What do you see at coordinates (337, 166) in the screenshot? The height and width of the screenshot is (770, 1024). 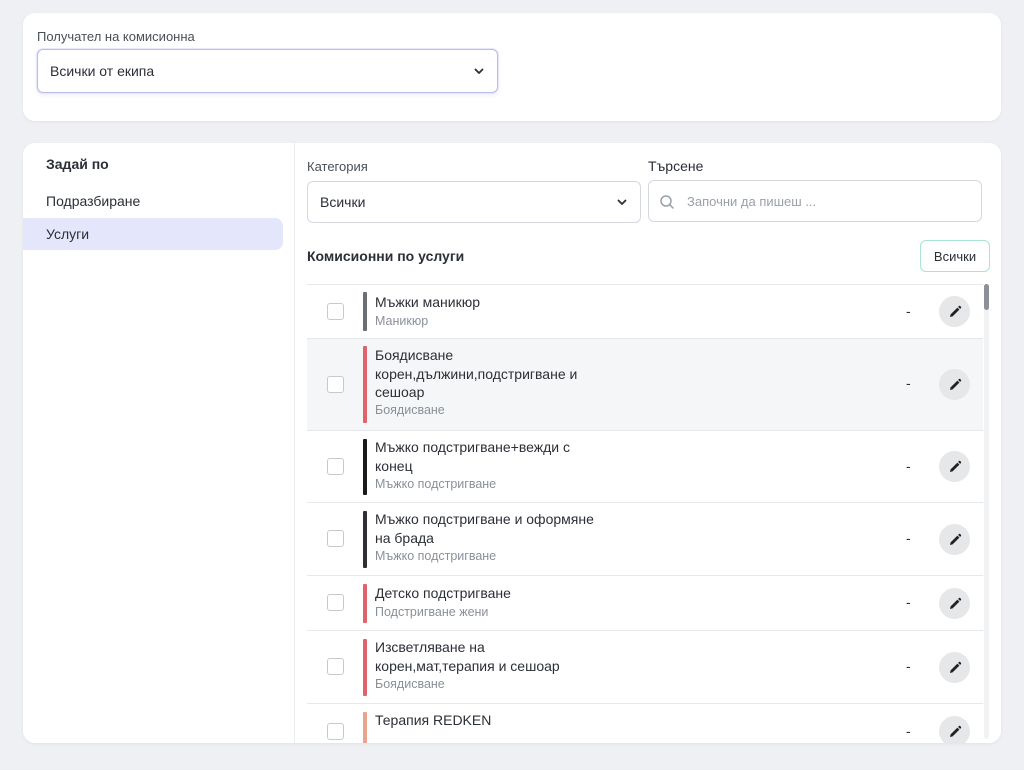 I see `category-label: Категория` at bounding box center [337, 166].